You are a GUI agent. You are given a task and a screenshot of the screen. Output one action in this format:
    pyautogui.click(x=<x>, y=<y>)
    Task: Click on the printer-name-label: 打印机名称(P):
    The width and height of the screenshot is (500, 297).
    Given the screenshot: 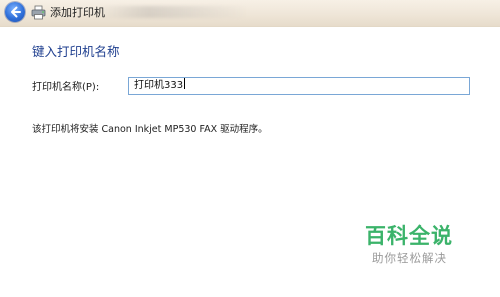 What is the action you would take?
    pyautogui.click(x=66, y=87)
    